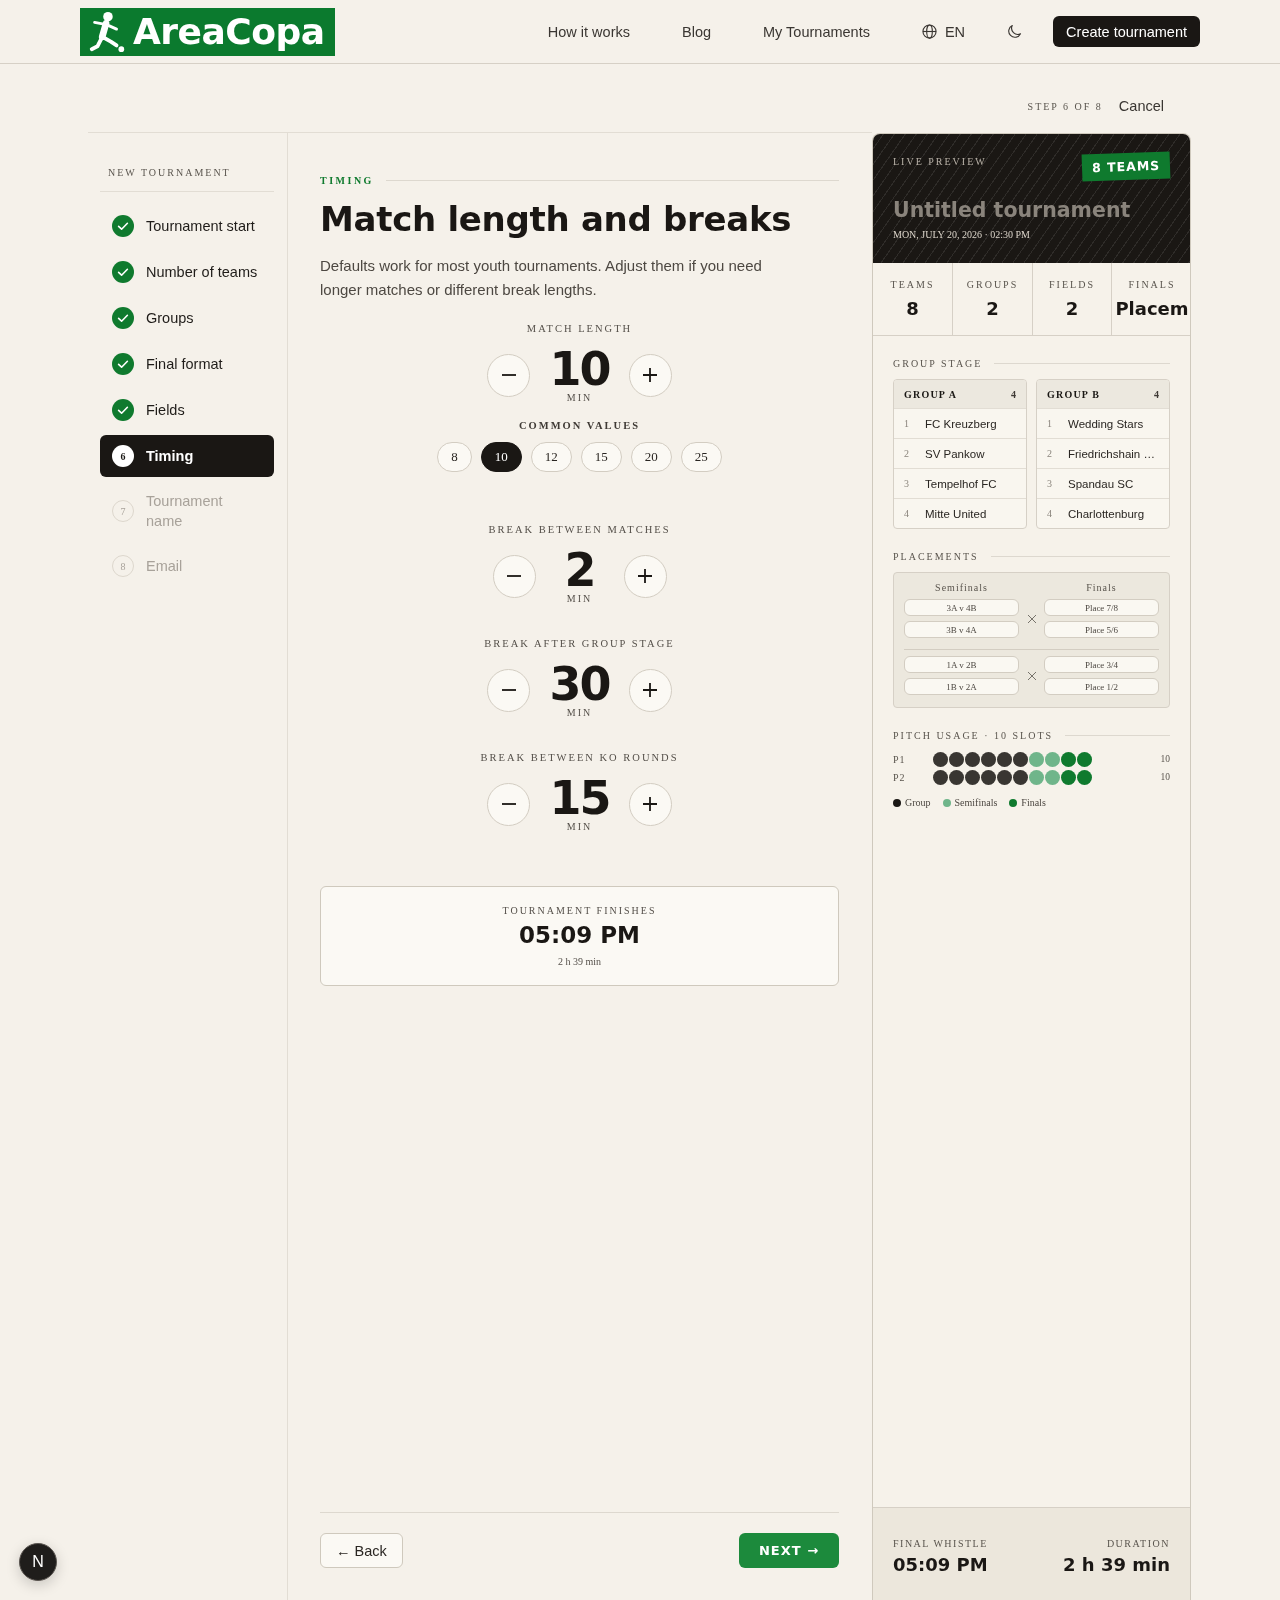 The width and height of the screenshot is (1280, 1600). What do you see at coordinates (207, 31) in the screenshot?
I see `logo-link: AreaCopa` at bounding box center [207, 31].